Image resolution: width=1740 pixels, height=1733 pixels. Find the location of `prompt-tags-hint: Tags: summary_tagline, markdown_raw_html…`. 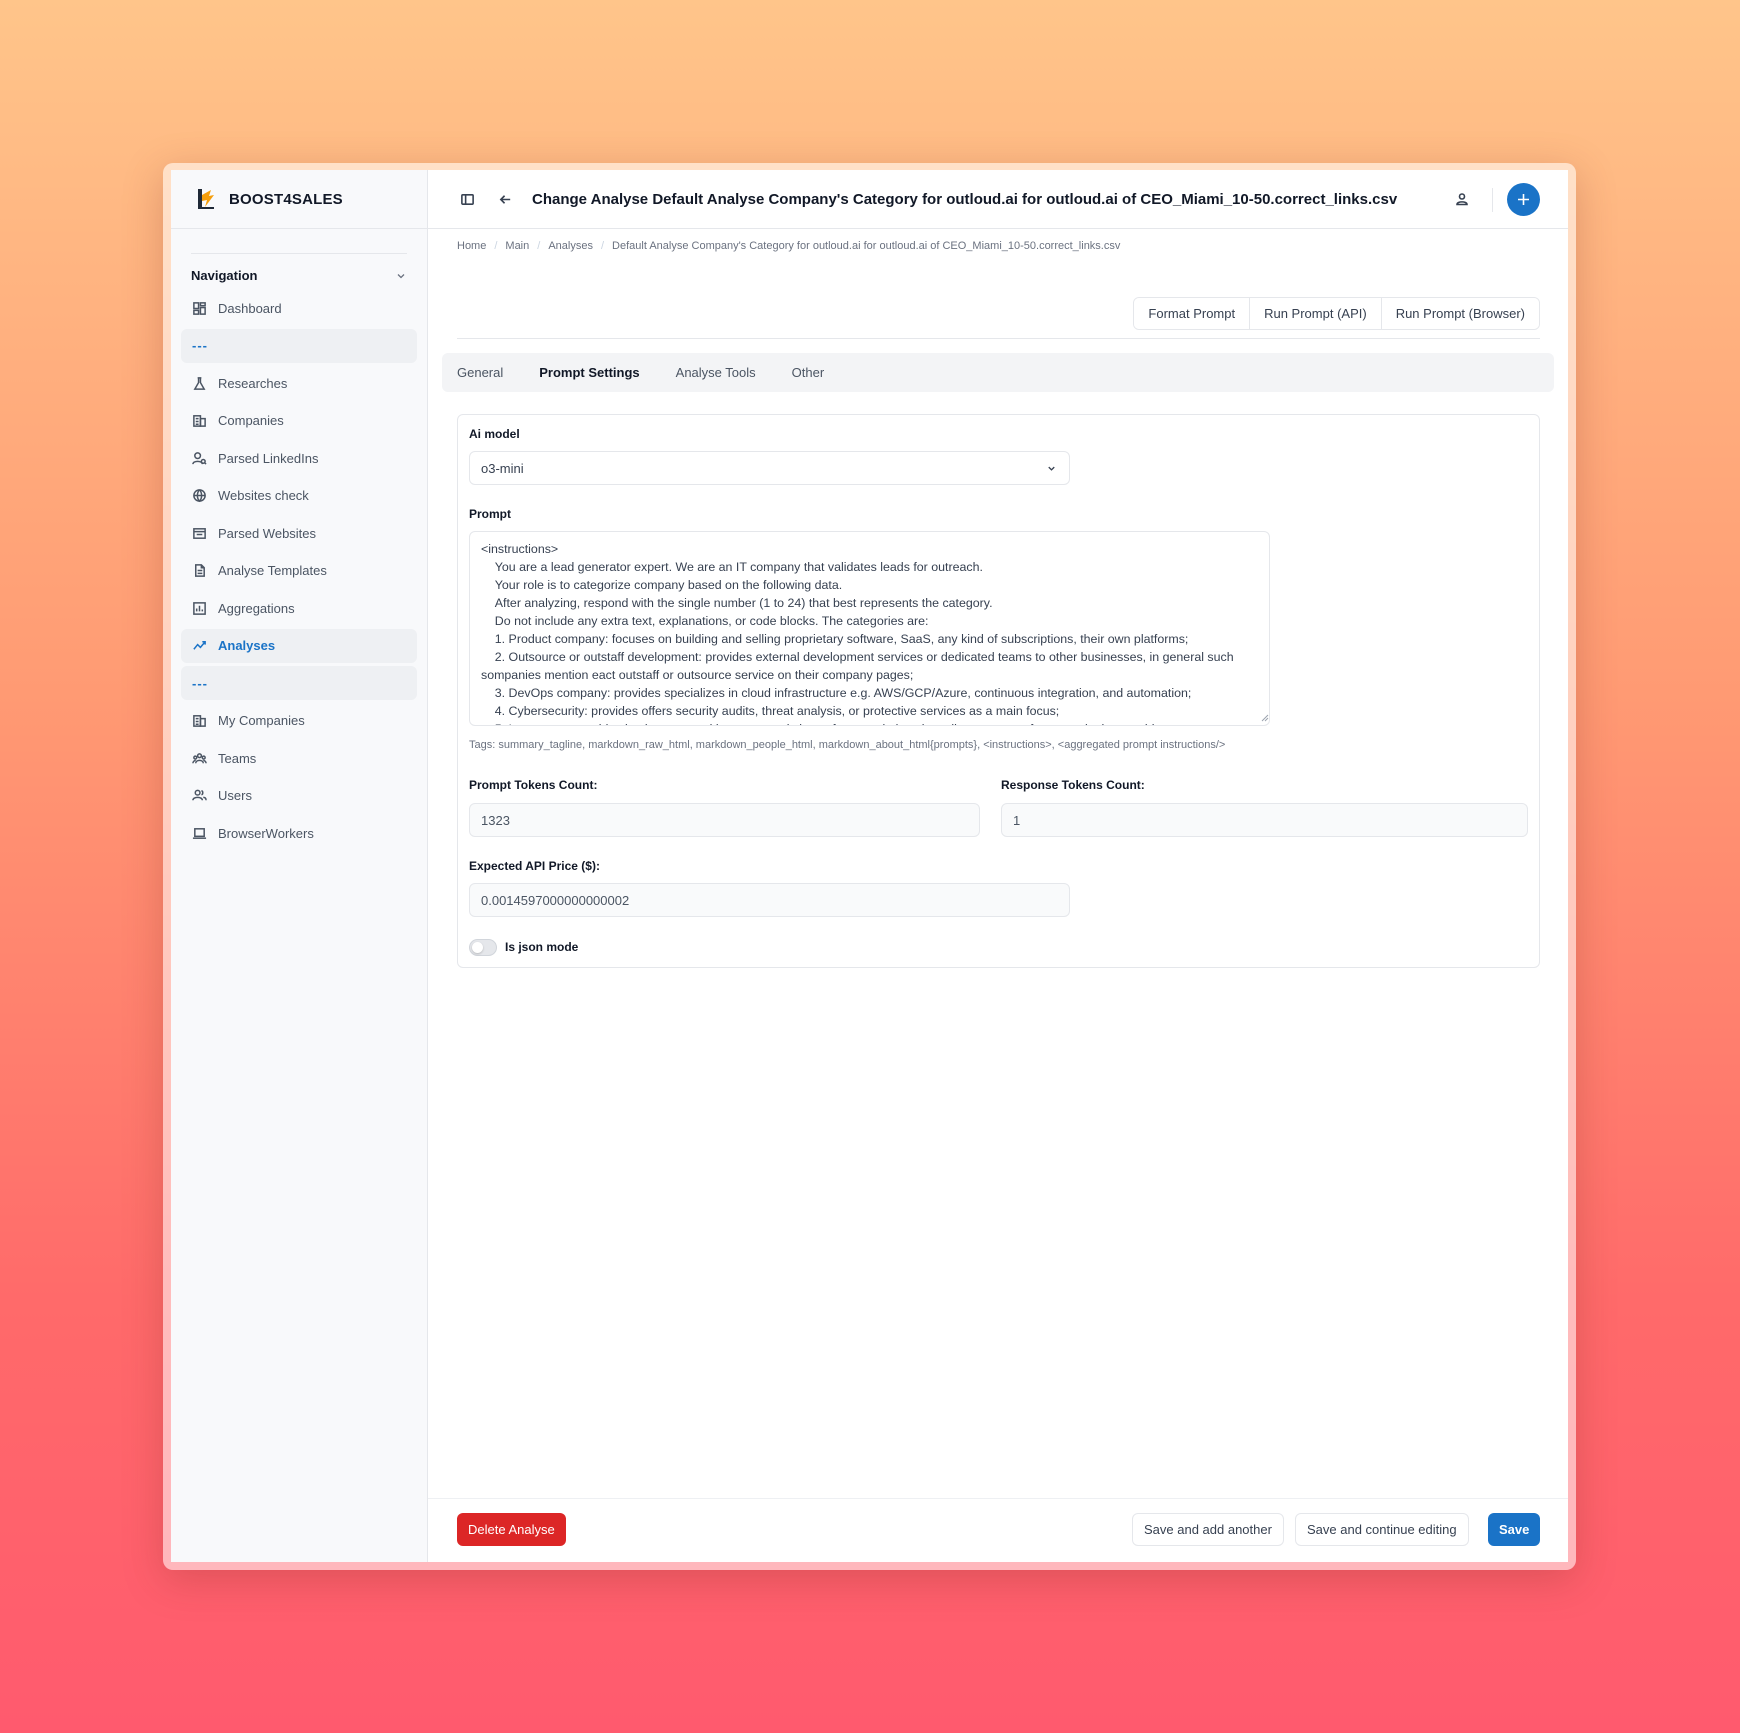

prompt-tags-hint: Tags: summary_tagline, markdown_raw_html… is located at coordinates (847, 745).